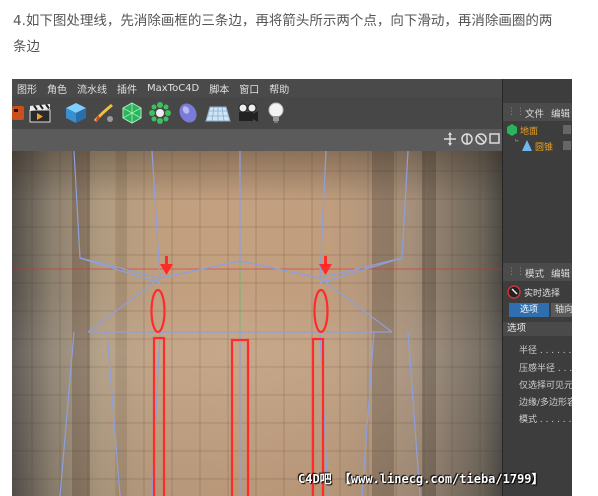 The height and width of the screenshot is (496, 598). What do you see at coordinates (516, 143) in the screenshot?
I see `tree-branch-icon: └` at bounding box center [516, 143].